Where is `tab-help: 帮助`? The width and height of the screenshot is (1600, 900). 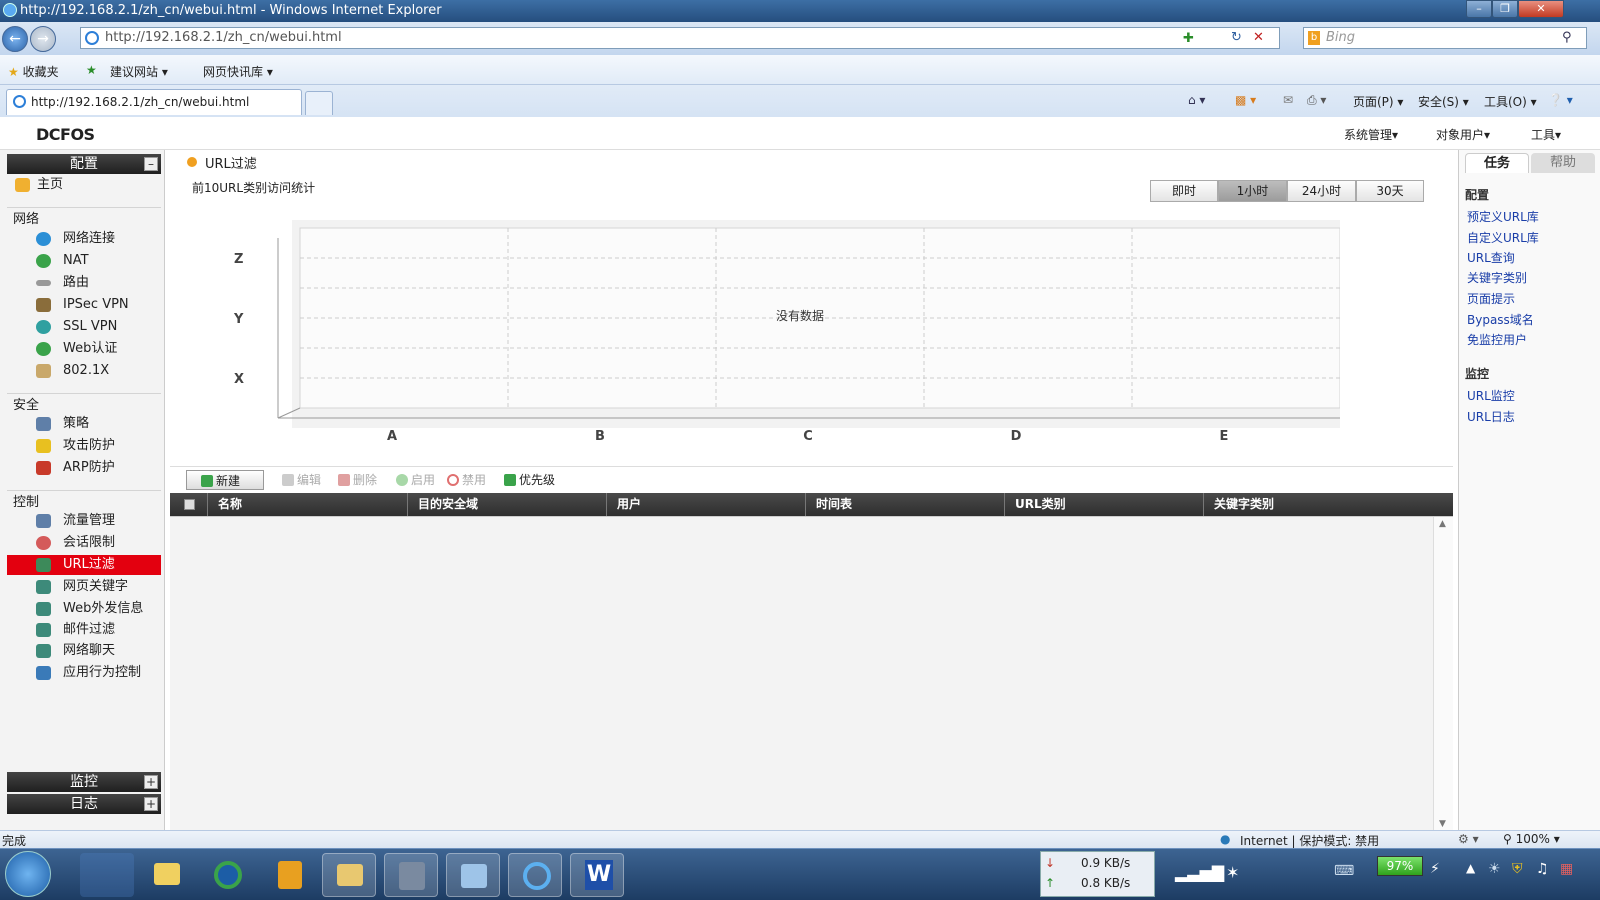
tab-help: 帮助 is located at coordinates (1563, 163).